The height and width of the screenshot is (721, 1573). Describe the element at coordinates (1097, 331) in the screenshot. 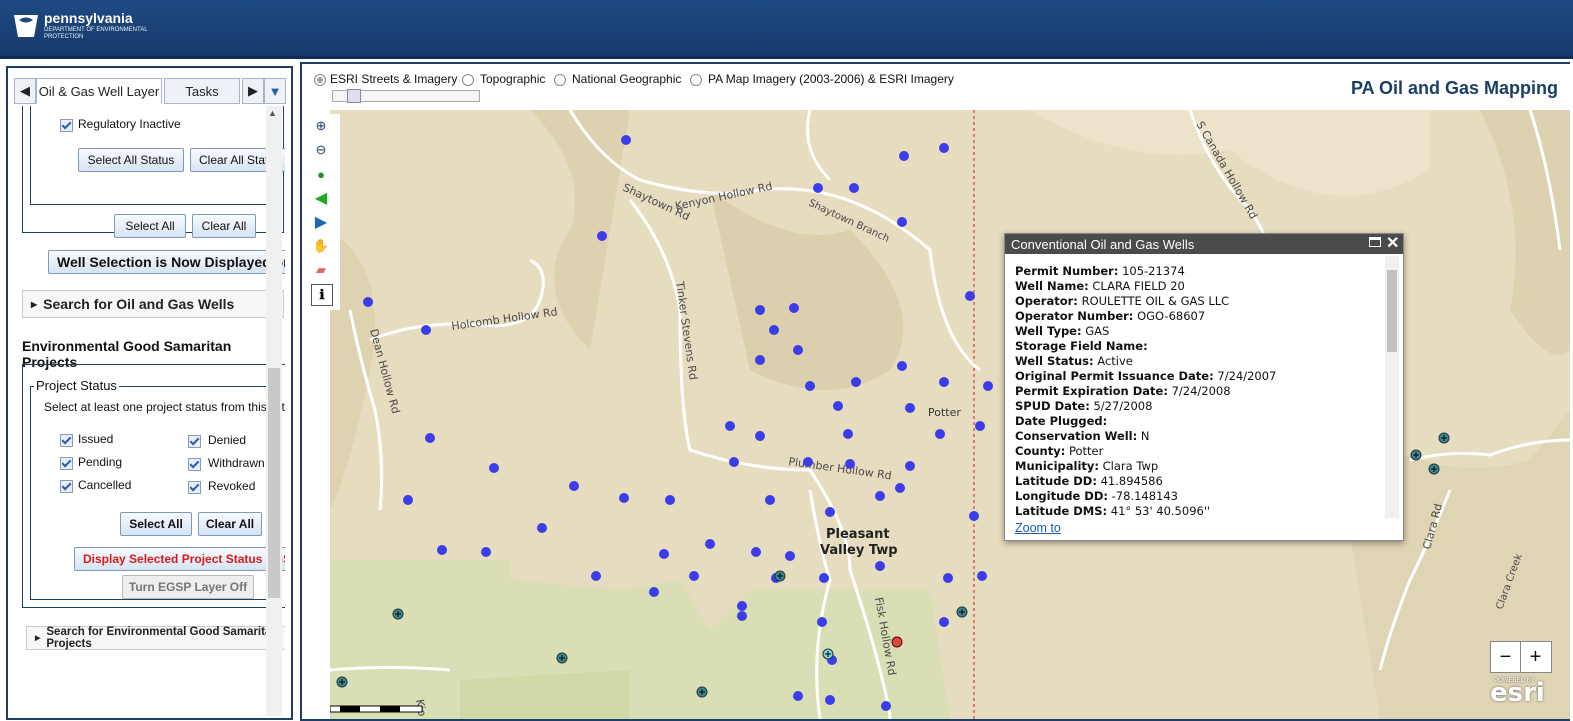

I see `popup-field-value: GAS` at that location.